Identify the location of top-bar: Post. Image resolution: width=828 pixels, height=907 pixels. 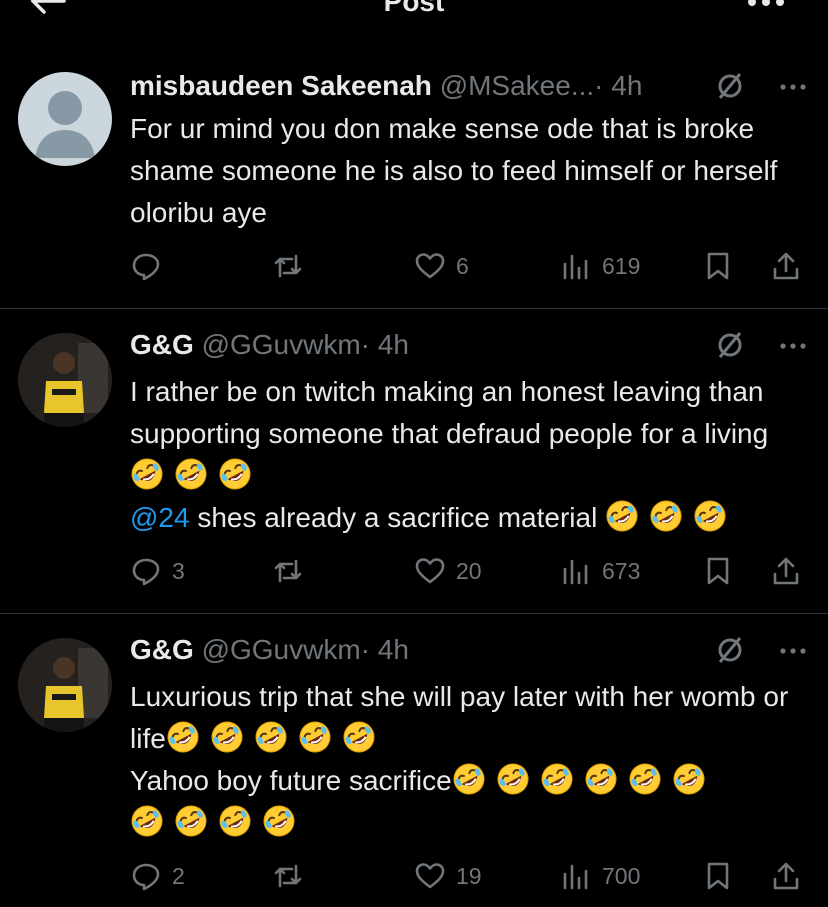
(414, 15).